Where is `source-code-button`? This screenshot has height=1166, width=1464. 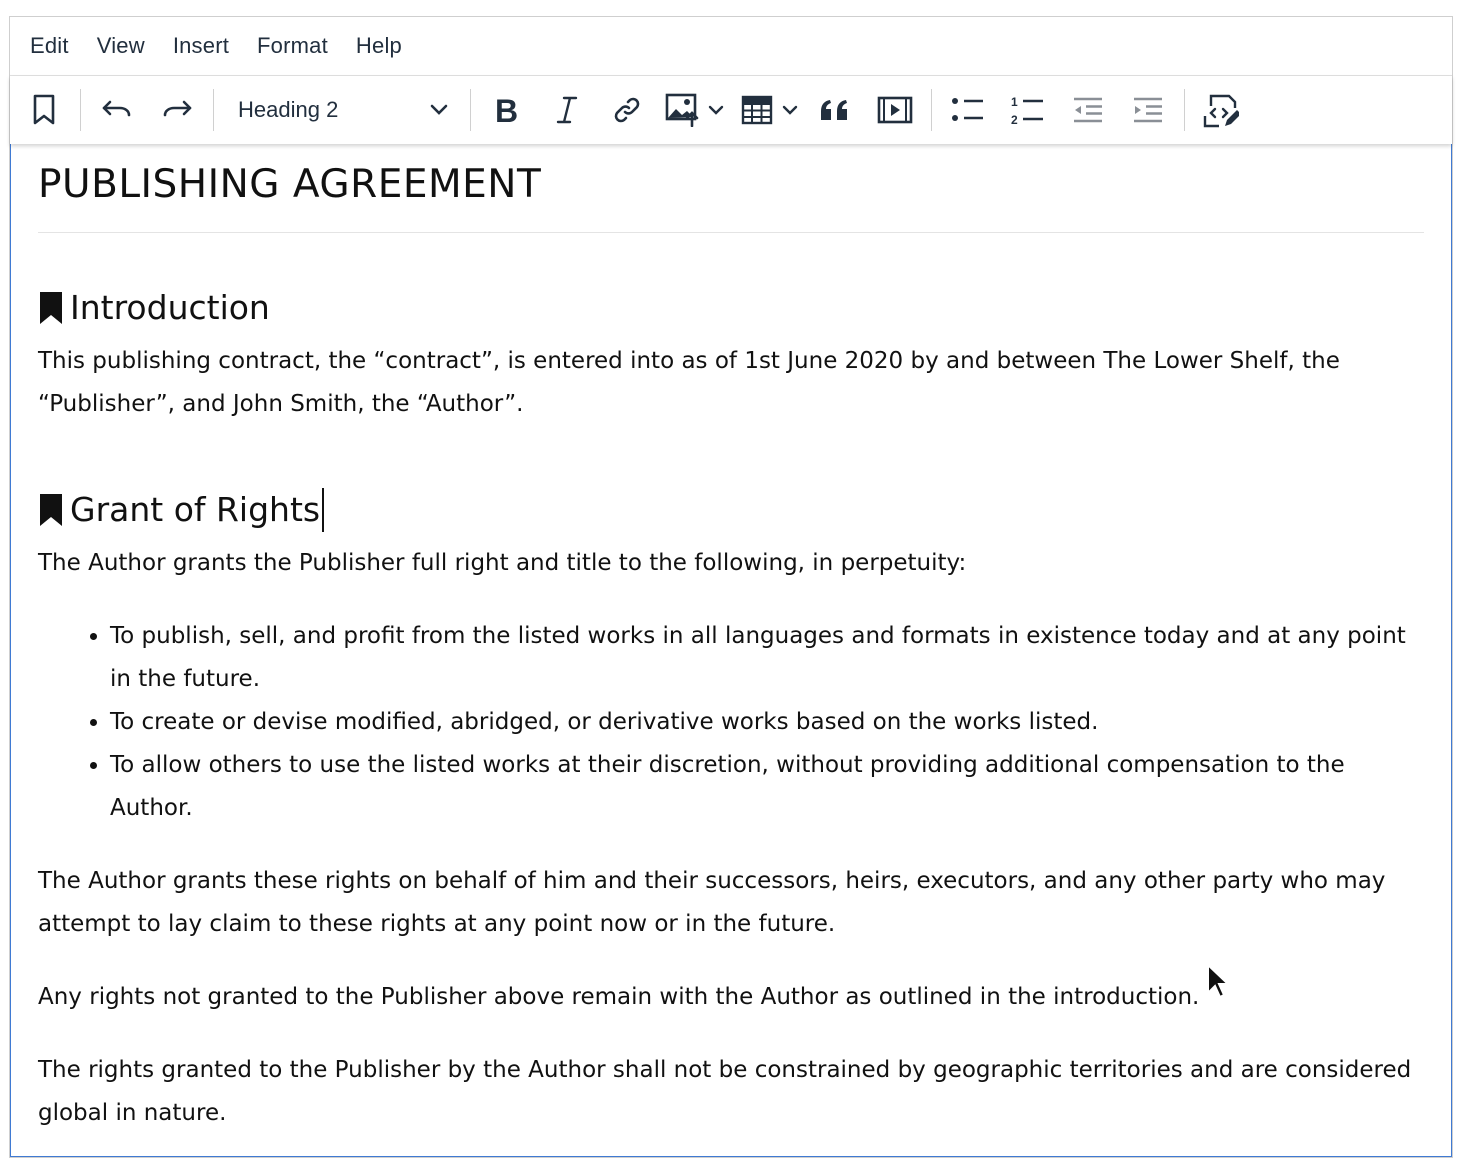 source-code-button is located at coordinates (1221, 110).